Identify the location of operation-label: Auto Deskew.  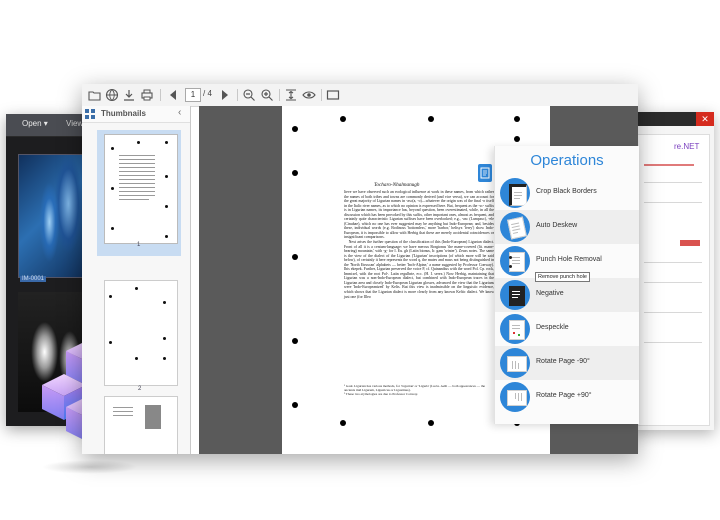
(557, 225).